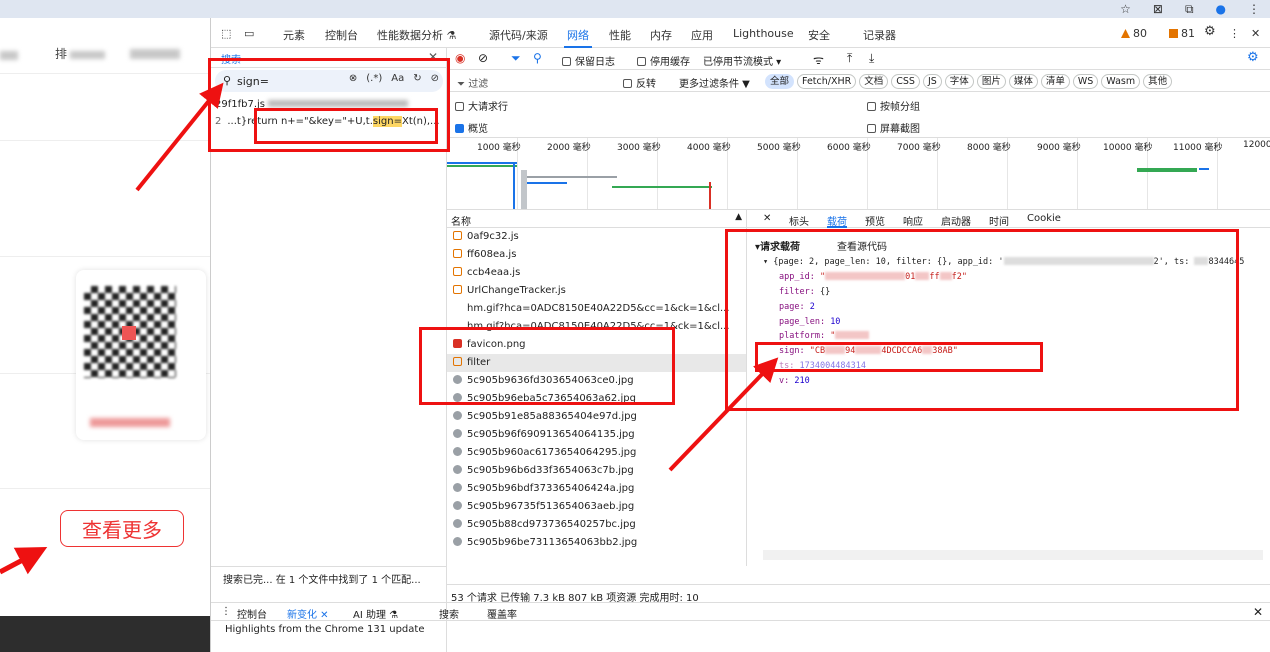  What do you see at coordinates (537, 58) in the screenshot?
I see `search-network-icon: ⚲` at bounding box center [537, 58].